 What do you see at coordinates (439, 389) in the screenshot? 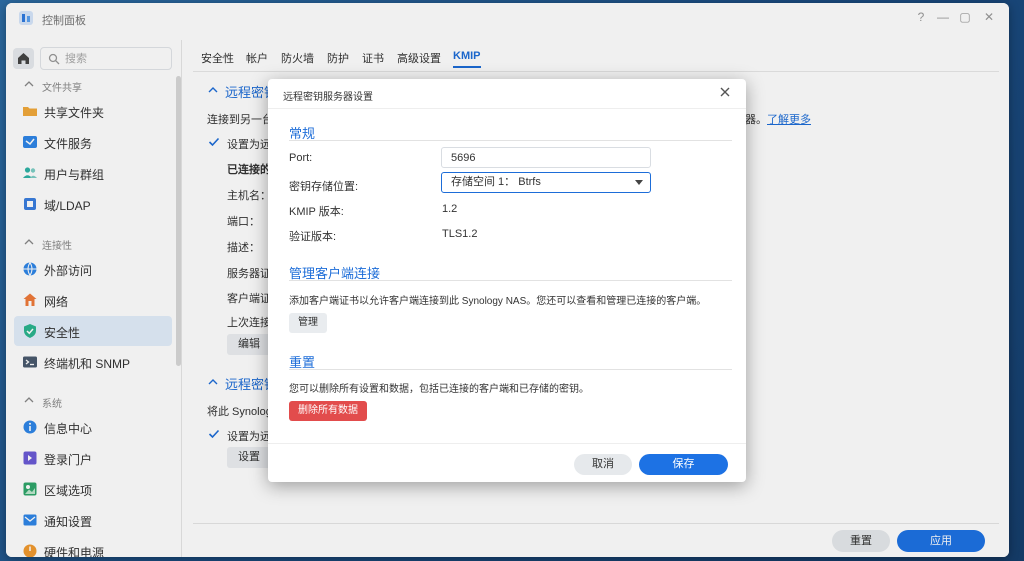
I see `reset-description: 您可以删除所有设置和数据，包括已连接的客户端和已存储的密钥。` at bounding box center [439, 389].